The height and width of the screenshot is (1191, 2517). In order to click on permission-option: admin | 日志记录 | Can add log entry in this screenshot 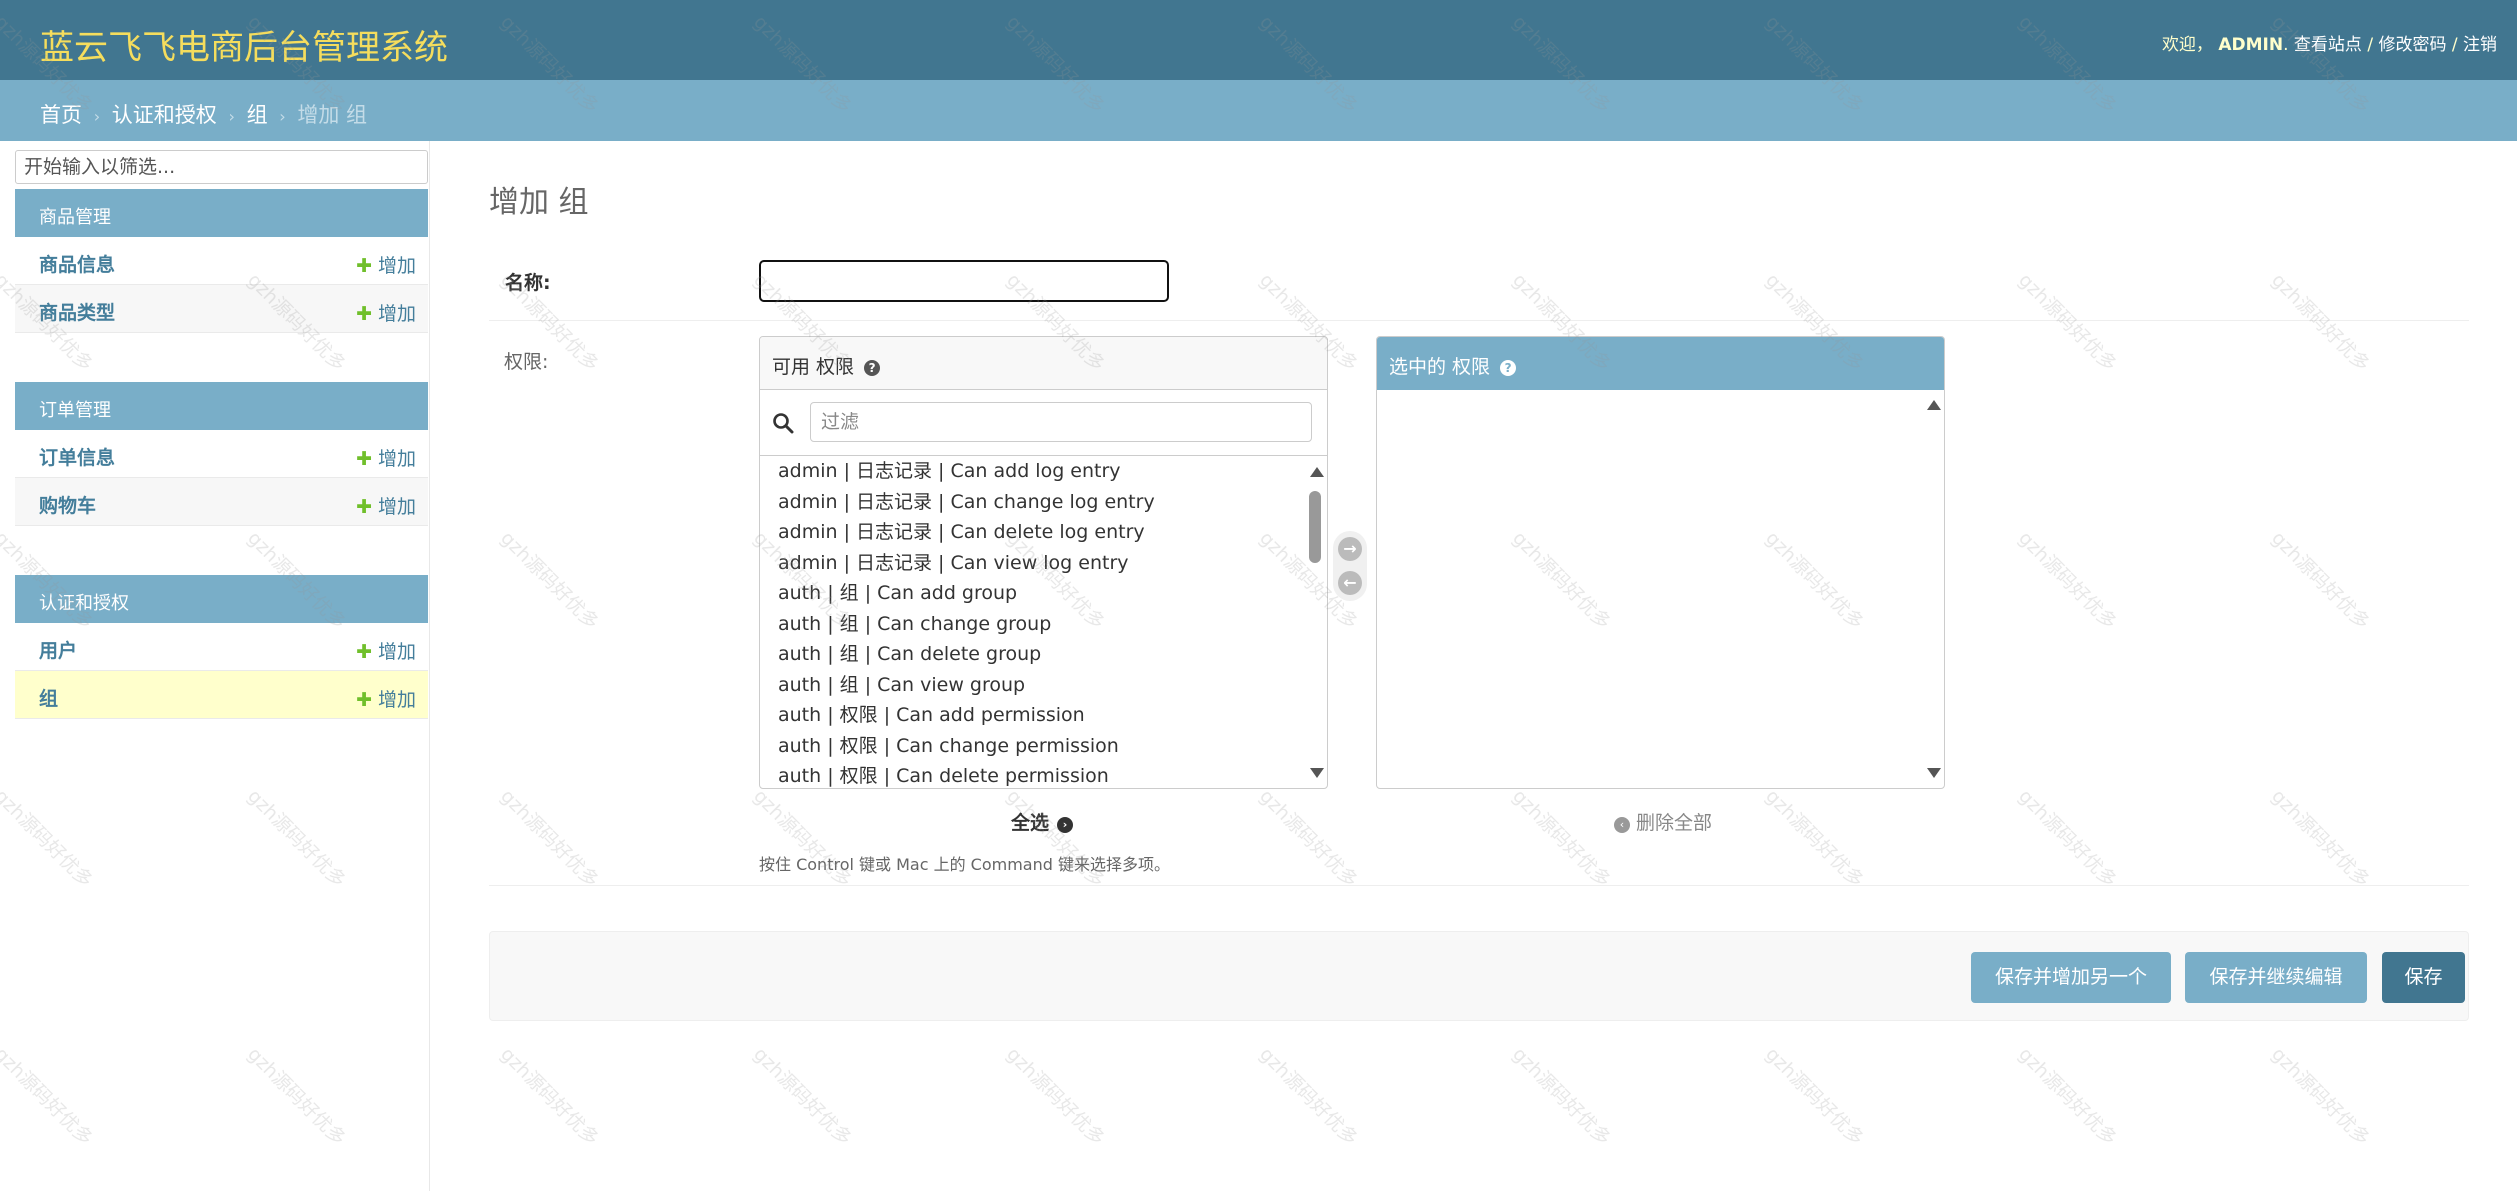, I will do `click(1032, 472)`.